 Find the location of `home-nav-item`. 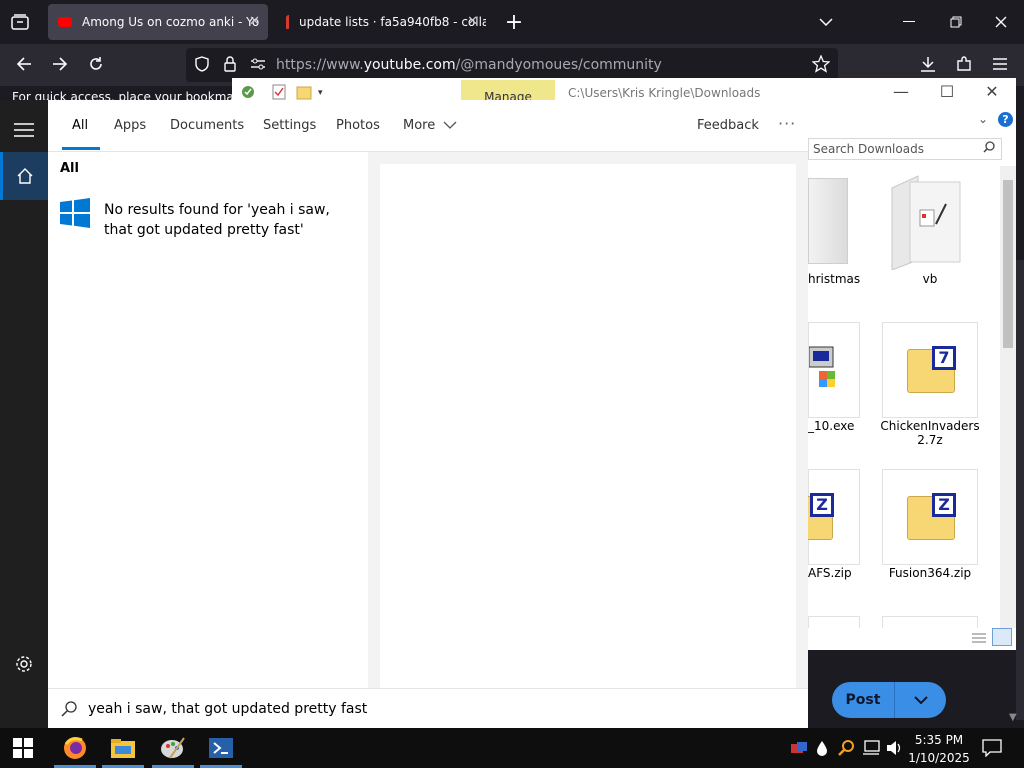

home-nav-item is located at coordinates (24, 176).